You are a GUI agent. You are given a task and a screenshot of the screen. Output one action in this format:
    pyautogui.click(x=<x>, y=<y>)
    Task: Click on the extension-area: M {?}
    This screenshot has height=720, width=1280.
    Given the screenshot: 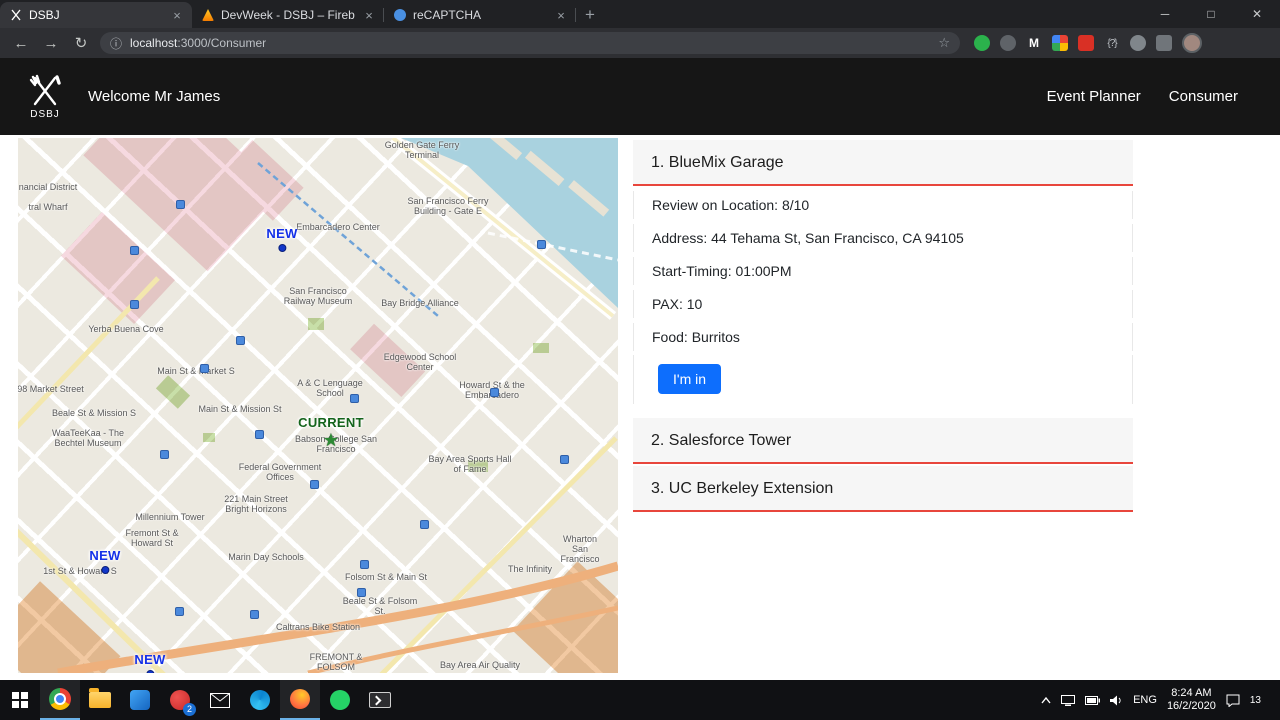 What is the action you would take?
    pyautogui.click(x=1088, y=43)
    